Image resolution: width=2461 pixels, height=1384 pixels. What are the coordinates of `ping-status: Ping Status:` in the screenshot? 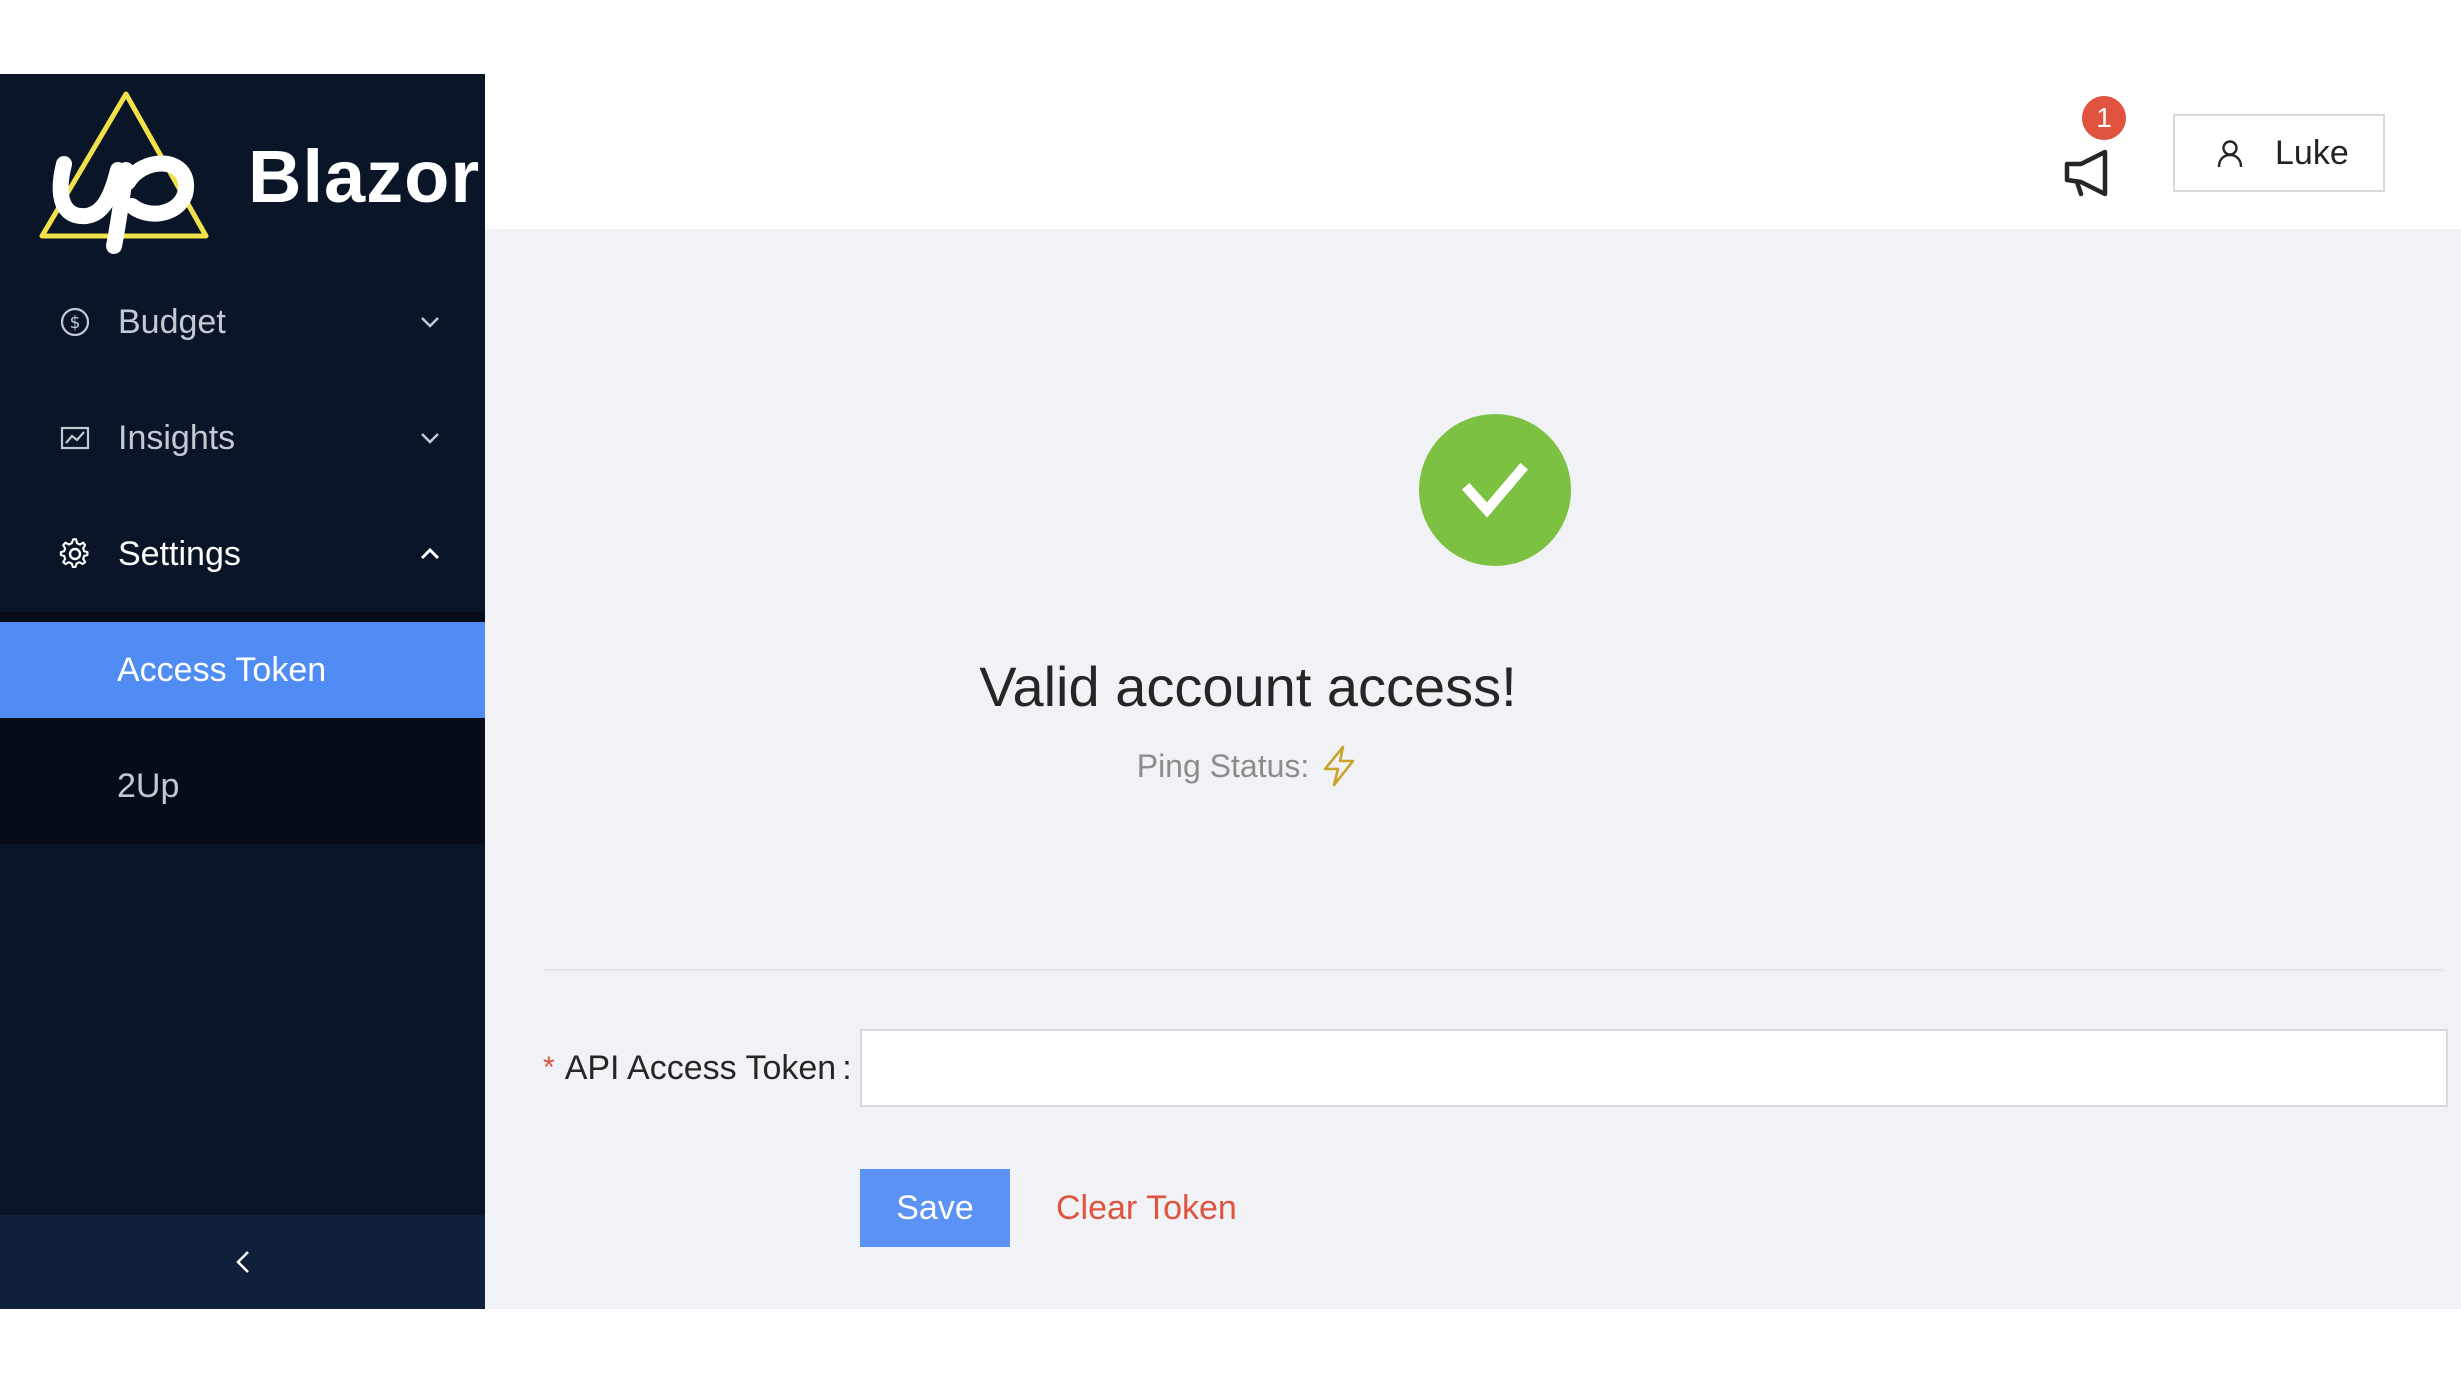 It's located at (1248, 766).